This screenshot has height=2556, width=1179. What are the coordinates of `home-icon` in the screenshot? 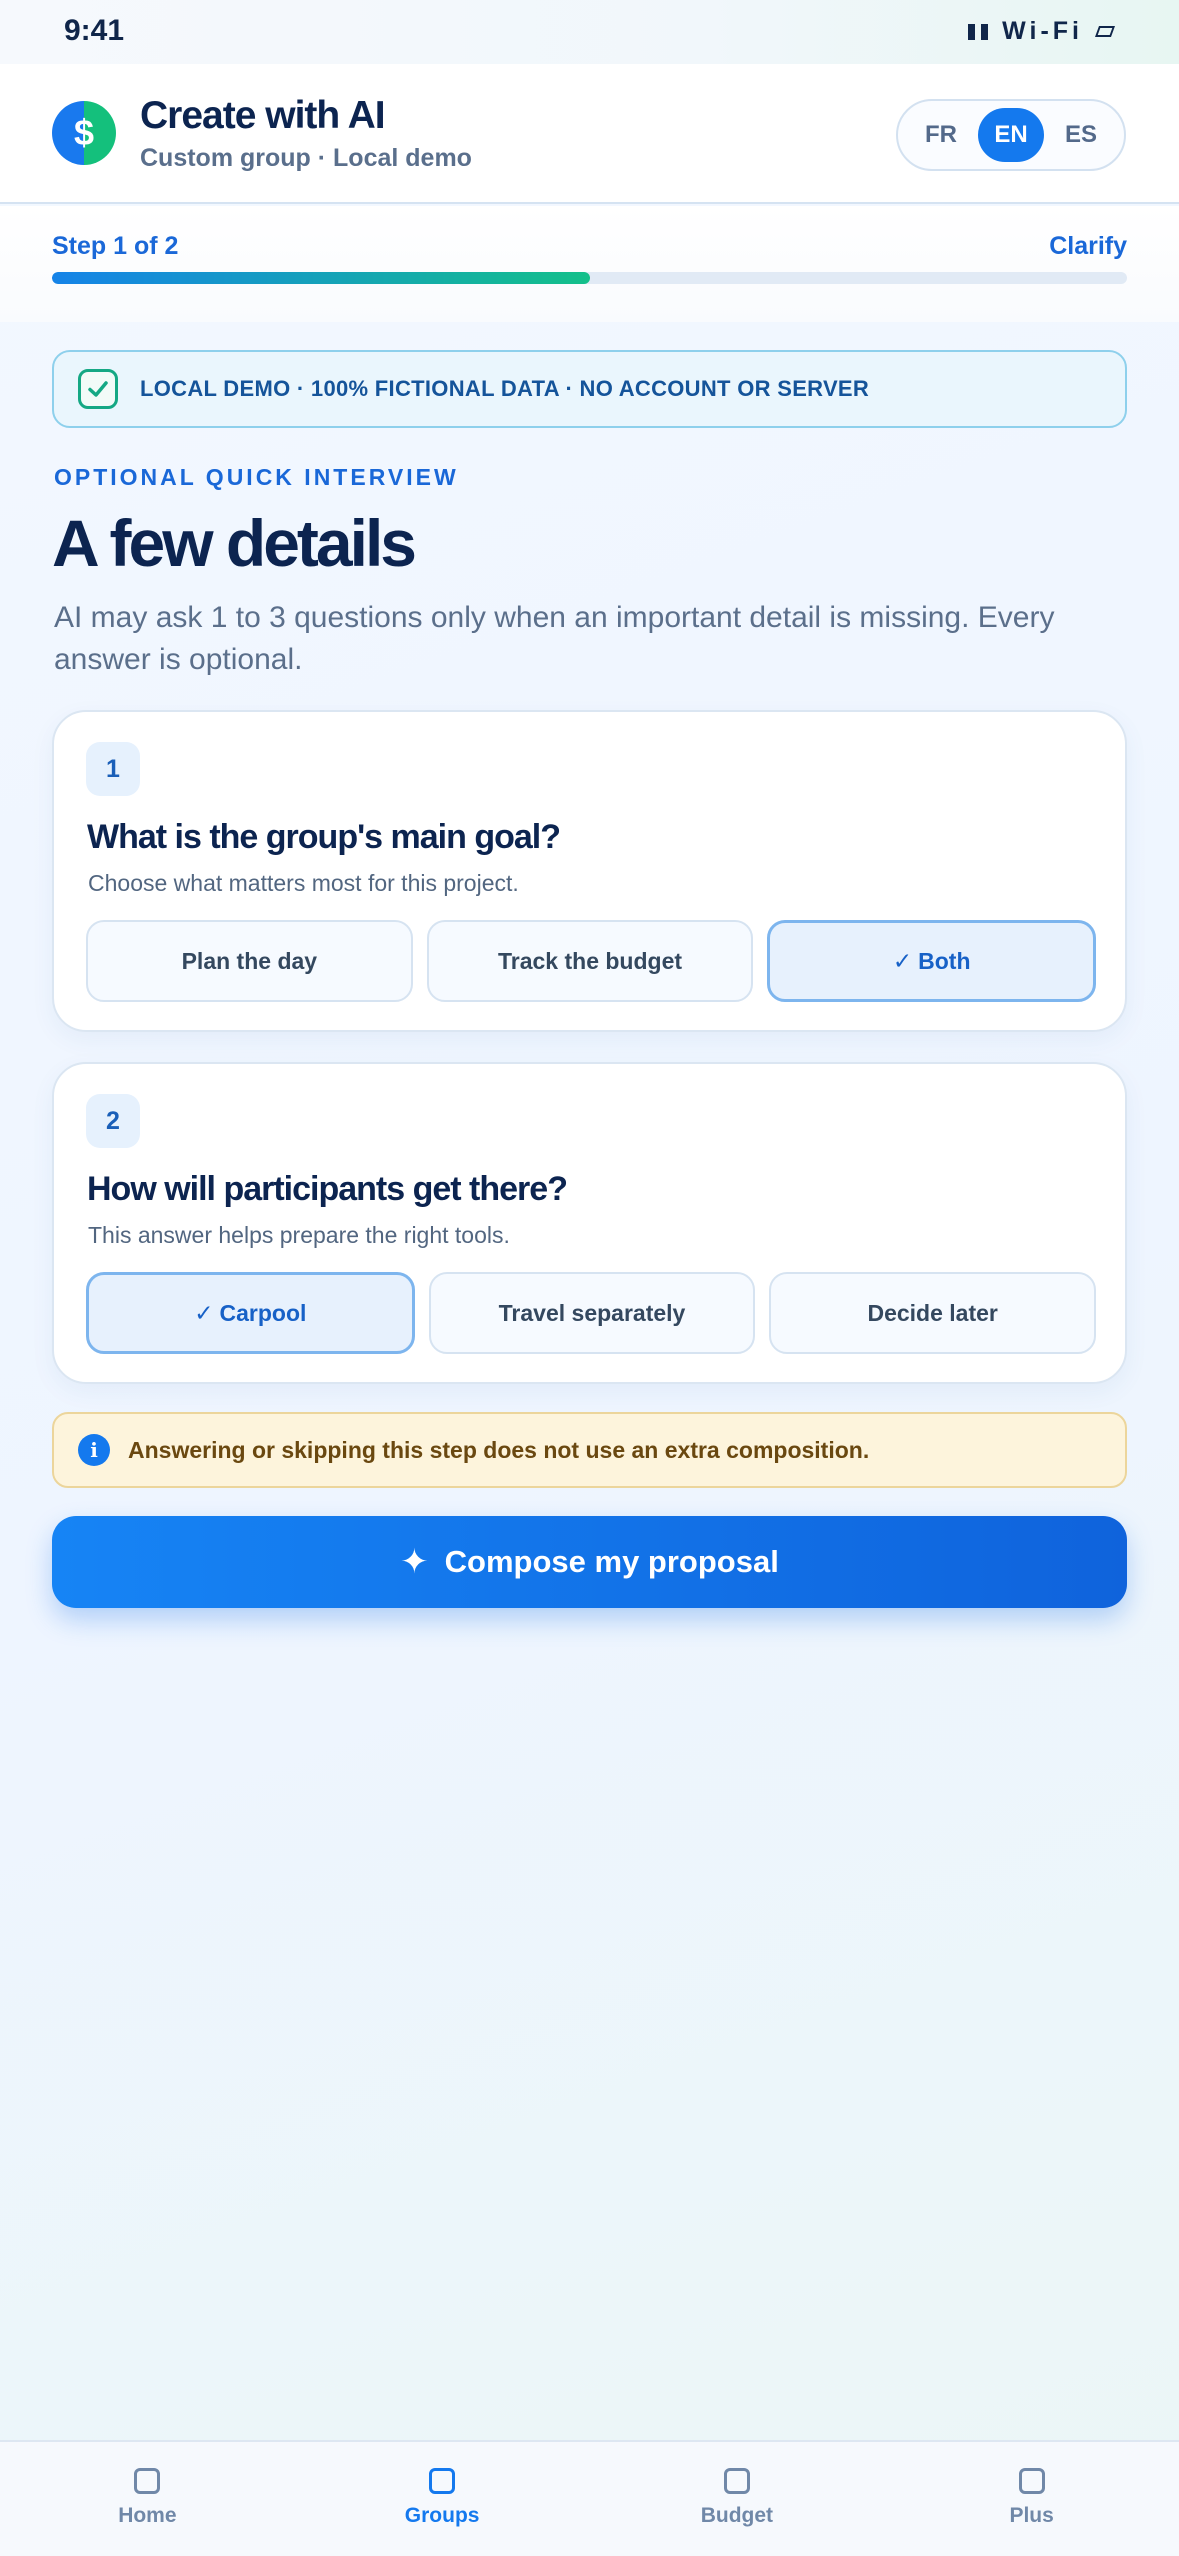 It's located at (147, 2481).